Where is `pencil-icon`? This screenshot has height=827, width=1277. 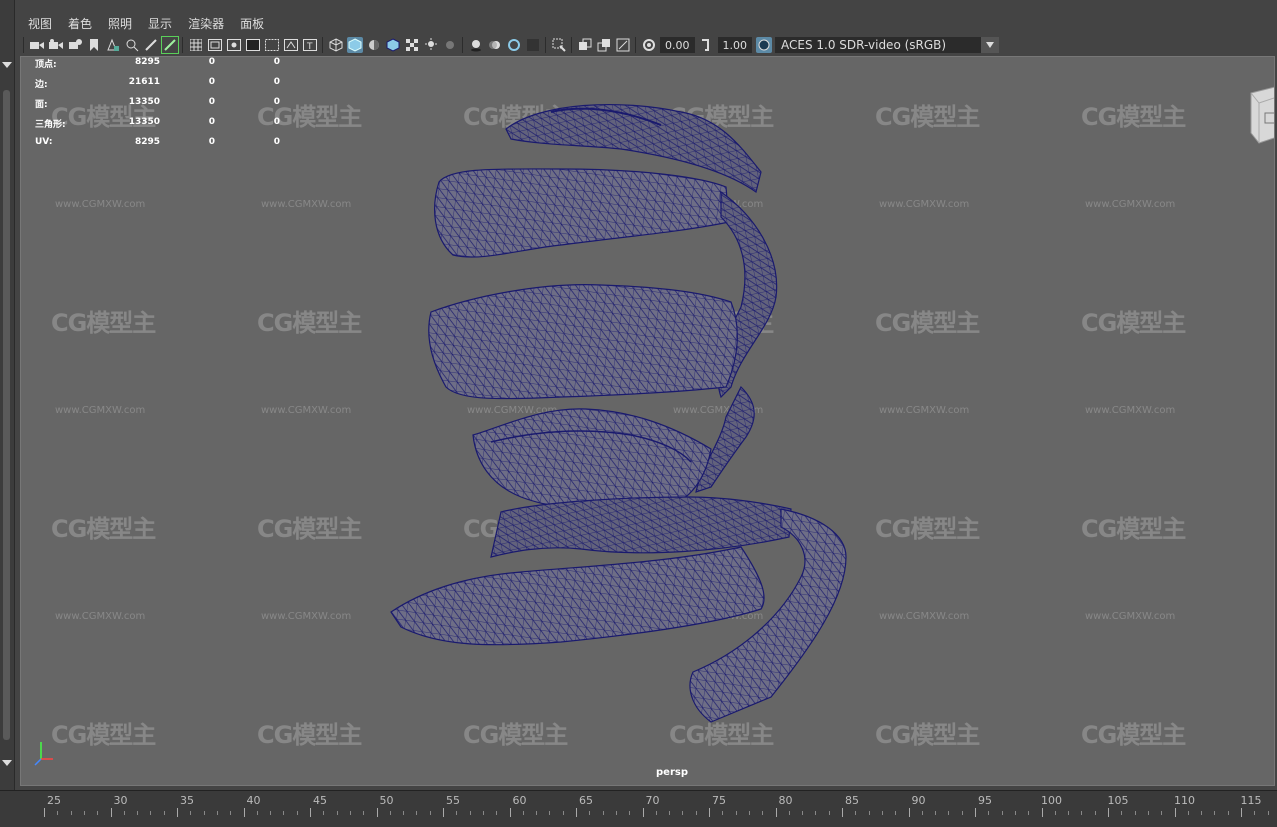
pencil-icon is located at coordinates (169, 45).